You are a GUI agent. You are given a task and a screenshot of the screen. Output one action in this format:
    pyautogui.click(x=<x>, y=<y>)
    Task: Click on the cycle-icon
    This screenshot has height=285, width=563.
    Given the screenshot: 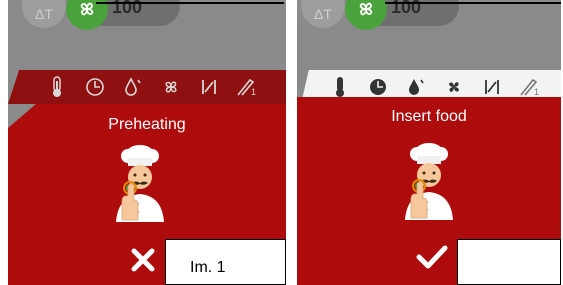 What is the action you would take?
    pyautogui.click(x=209, y=87)
    